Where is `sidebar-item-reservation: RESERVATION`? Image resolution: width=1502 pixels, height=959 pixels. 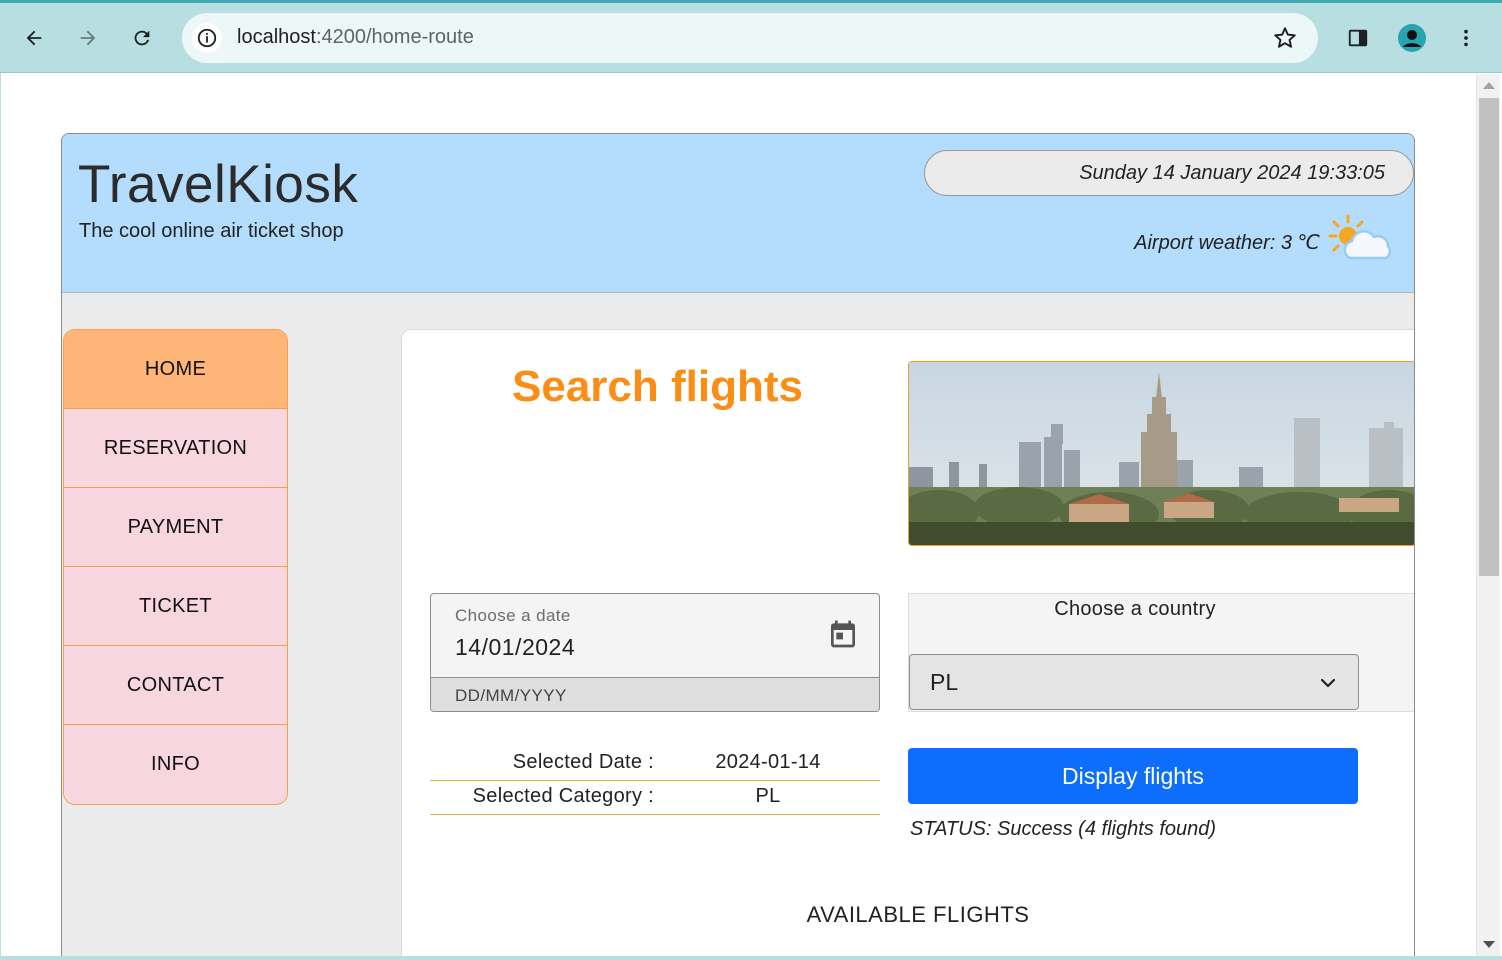 sidebar-item-reservation: RESERVATION is located at coordinates (175, 448).